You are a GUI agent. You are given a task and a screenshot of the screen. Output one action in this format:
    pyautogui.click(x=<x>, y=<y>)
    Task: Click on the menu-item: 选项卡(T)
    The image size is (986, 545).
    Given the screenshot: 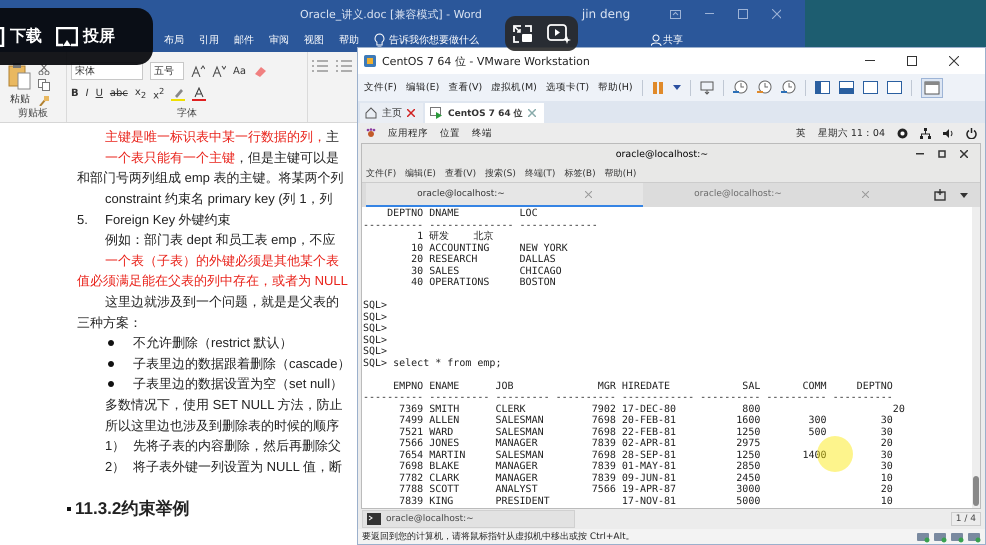 What is the action you would take?
    pyautogui.click(x=568, y=87)
    